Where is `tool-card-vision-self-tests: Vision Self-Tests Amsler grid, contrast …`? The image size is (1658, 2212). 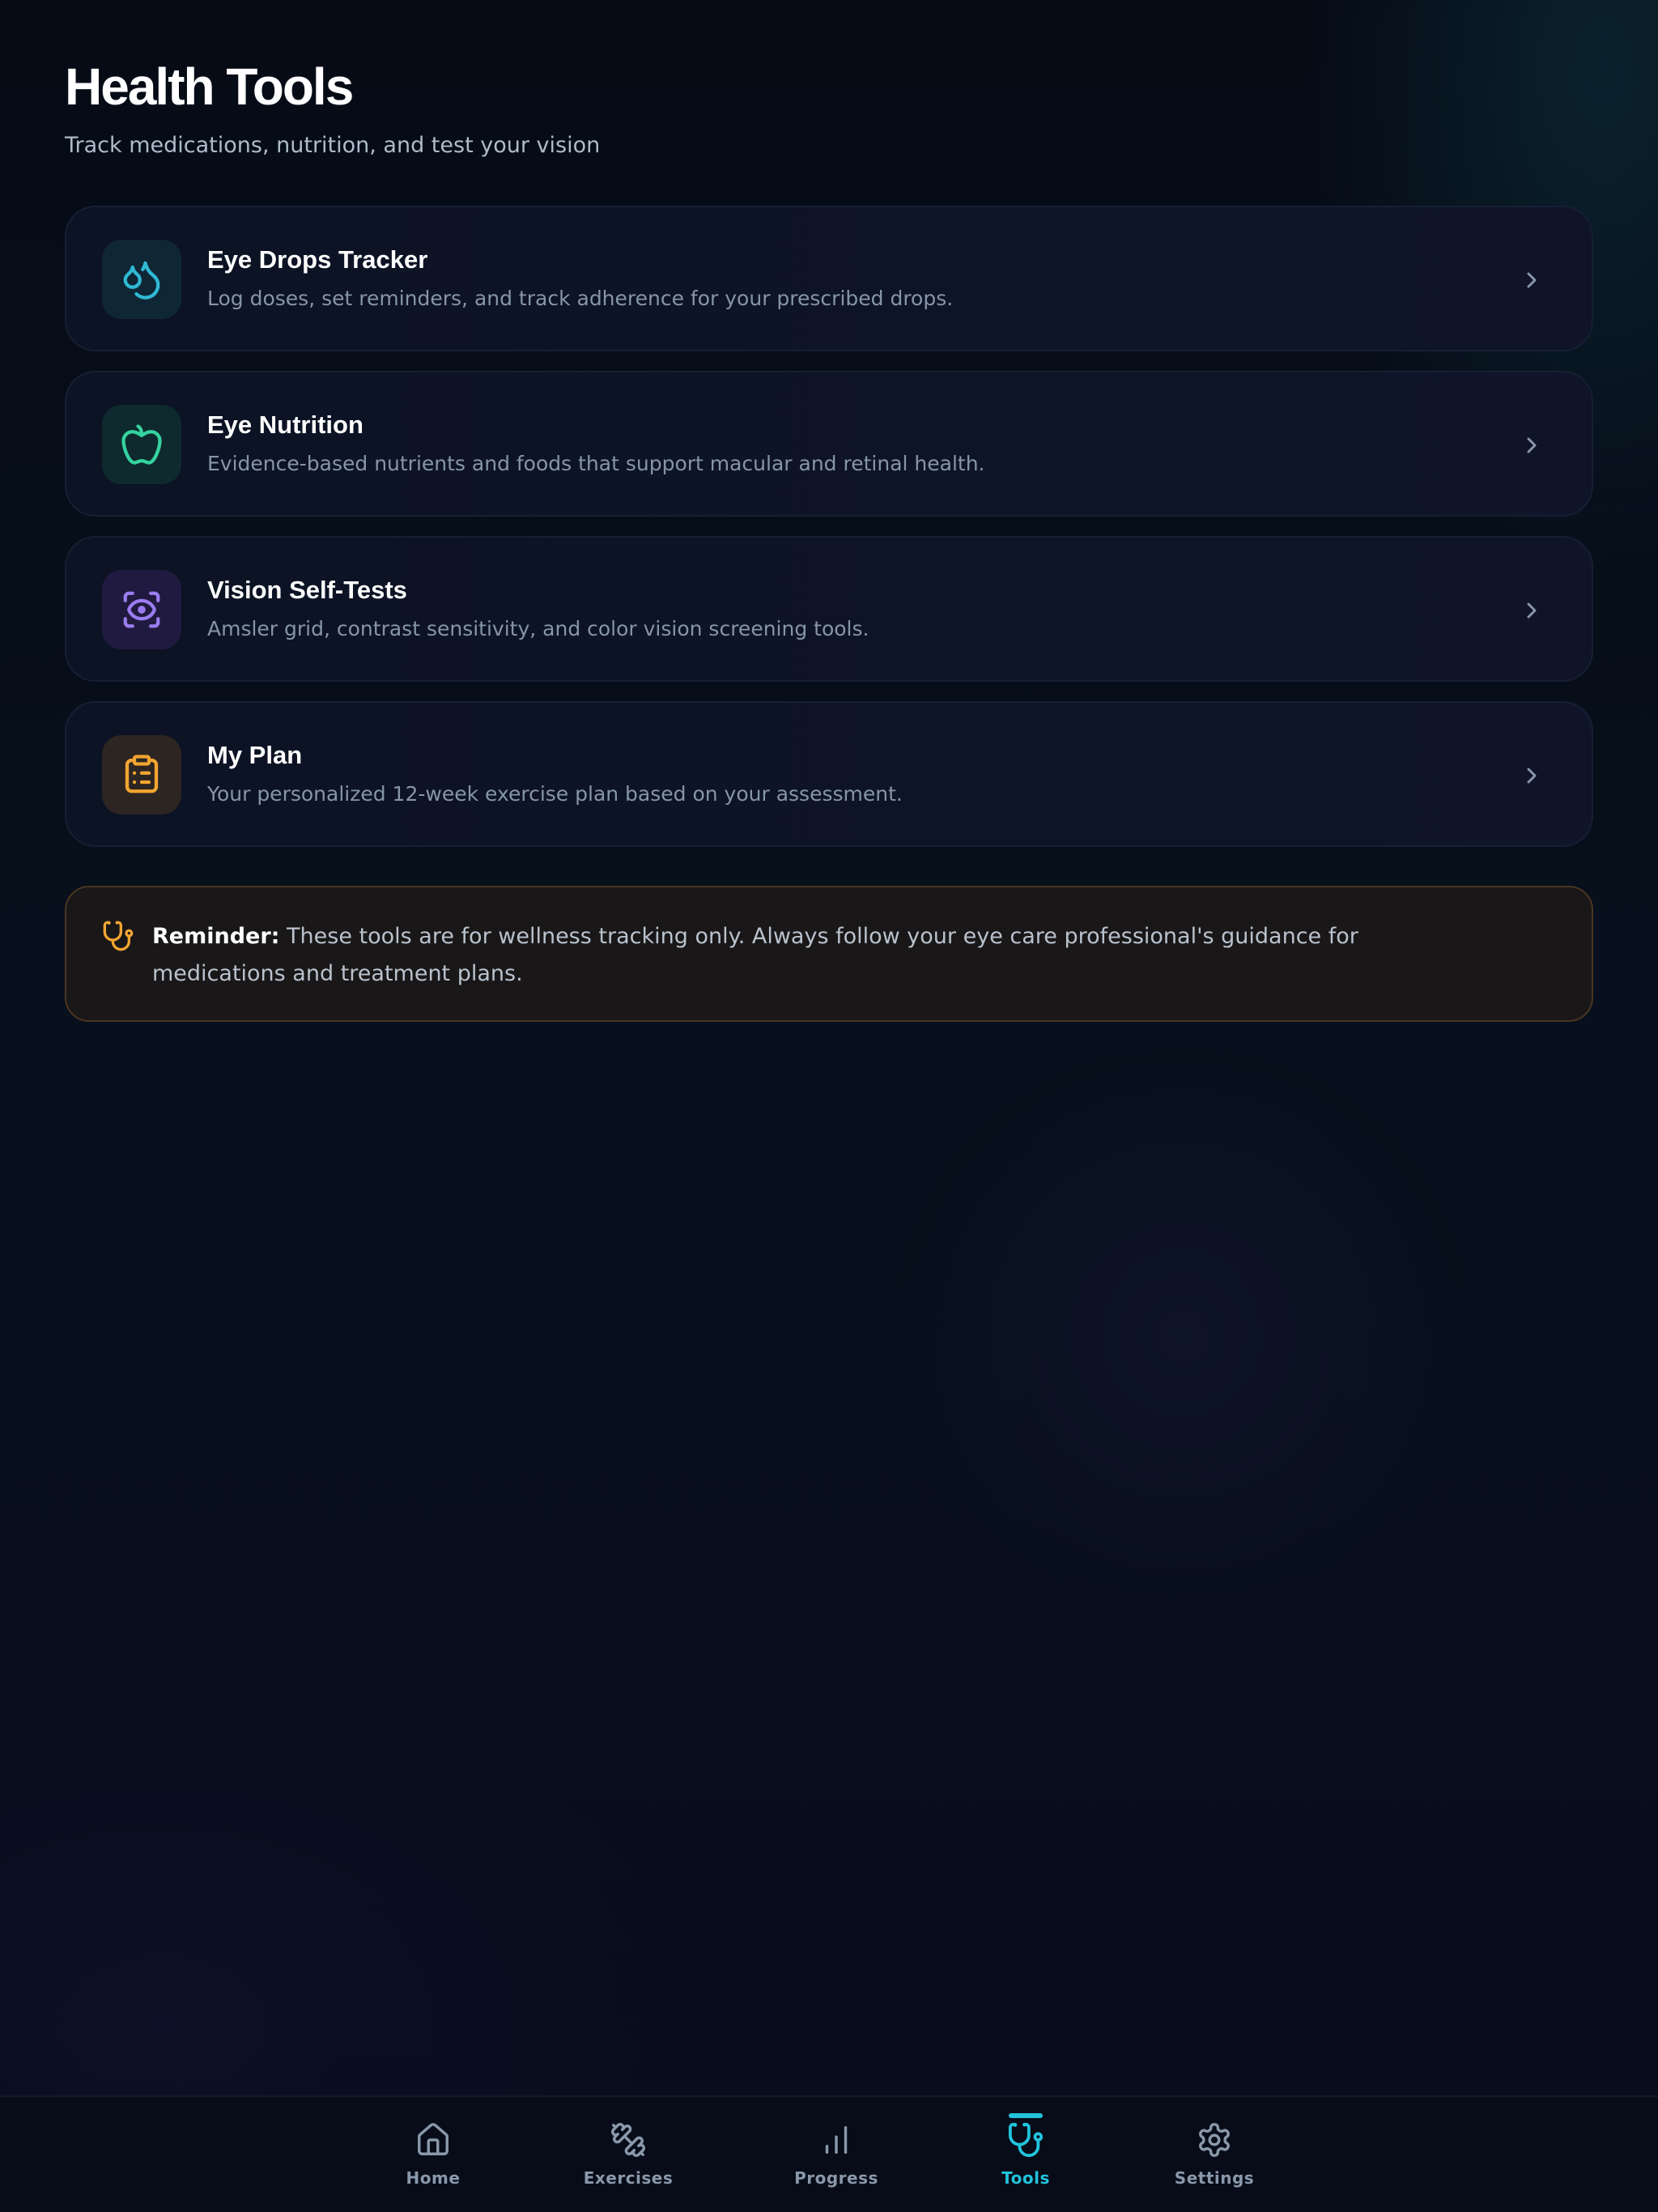 tool-card-vision-self-tests: Vision Self-Tests Amsler grid, contrast … is located at coordinates (829, 609).